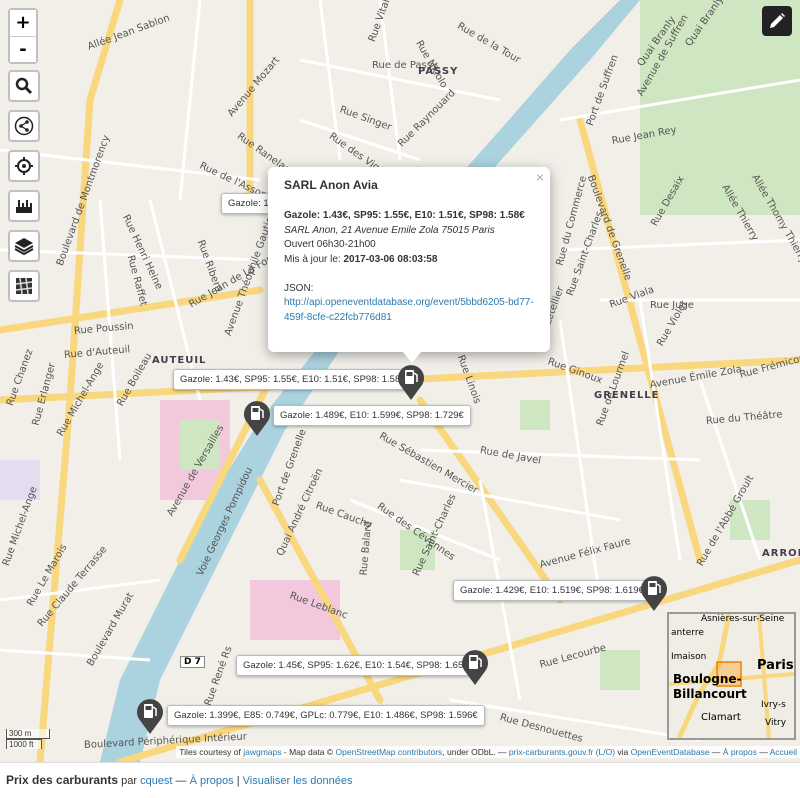 This screenshot has width=800, height=798. I want to click on footer-text: —, so click(181, 781).